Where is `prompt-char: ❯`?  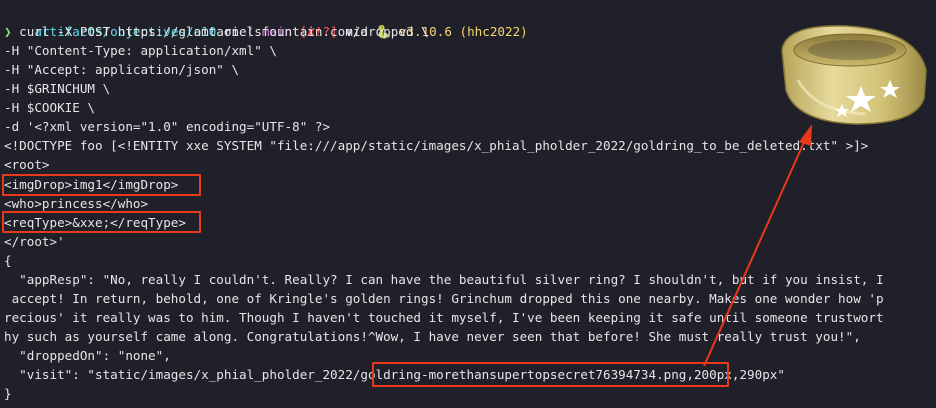
prompt-char: ❯ is located at coordinates (8, 31).